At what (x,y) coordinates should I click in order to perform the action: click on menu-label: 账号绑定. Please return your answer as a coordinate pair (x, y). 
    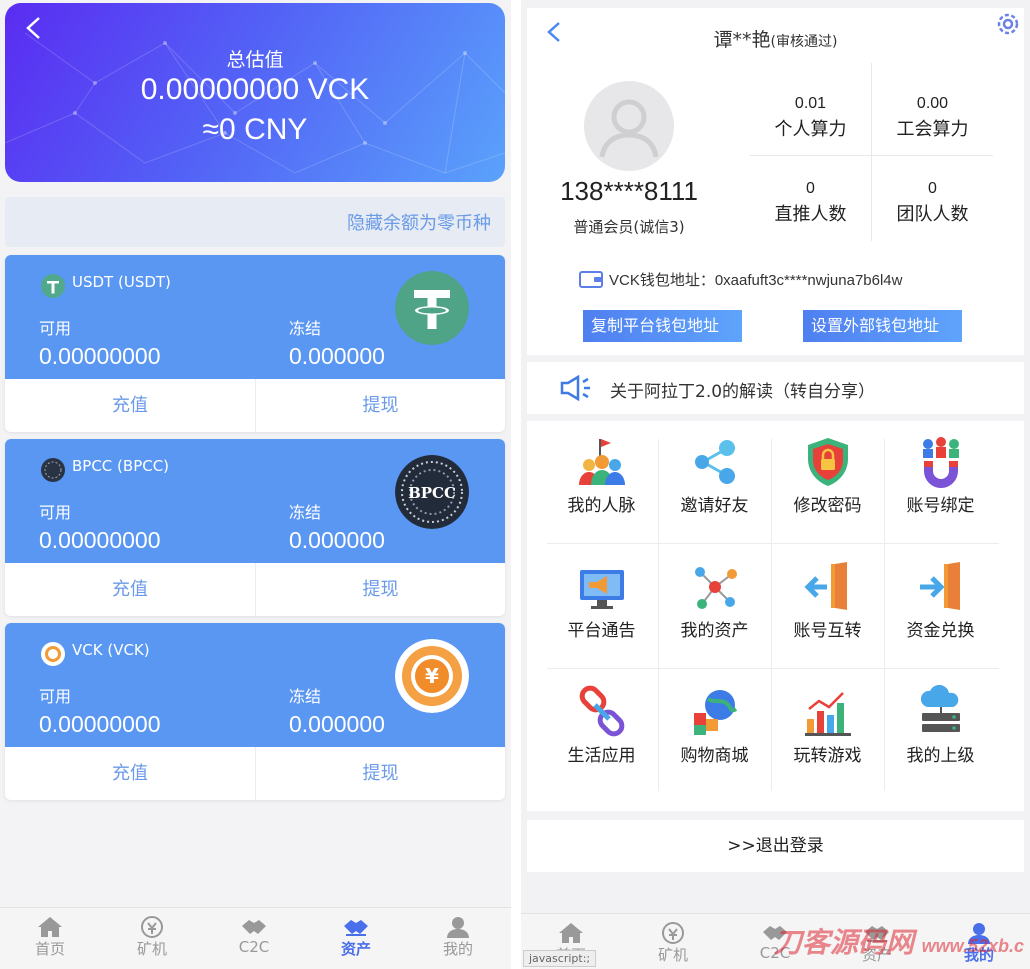
    Looking at the image, I should click on (940, 506).